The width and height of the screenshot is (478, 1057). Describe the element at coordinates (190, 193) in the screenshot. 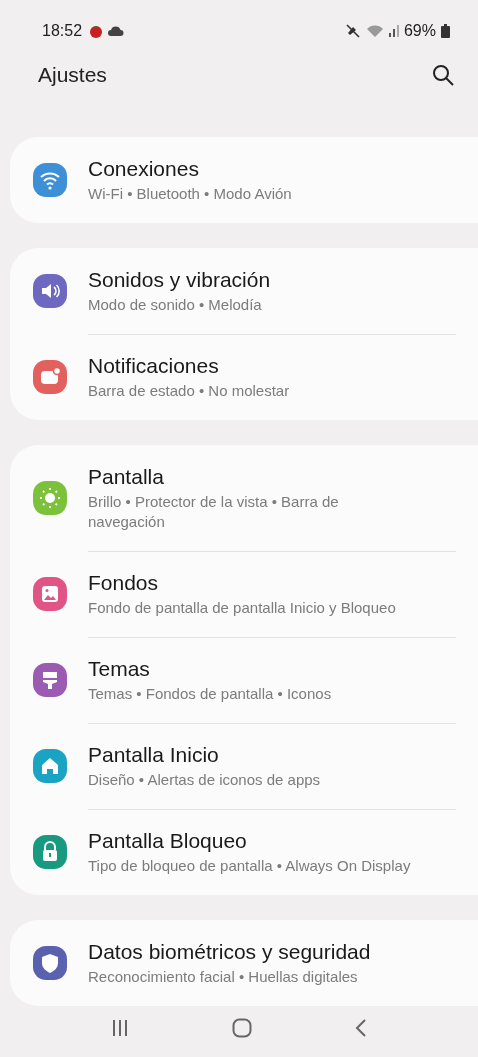

I see `item-subtitle: Wi-Fi • Bluetooth • Modo Avión` at that location.